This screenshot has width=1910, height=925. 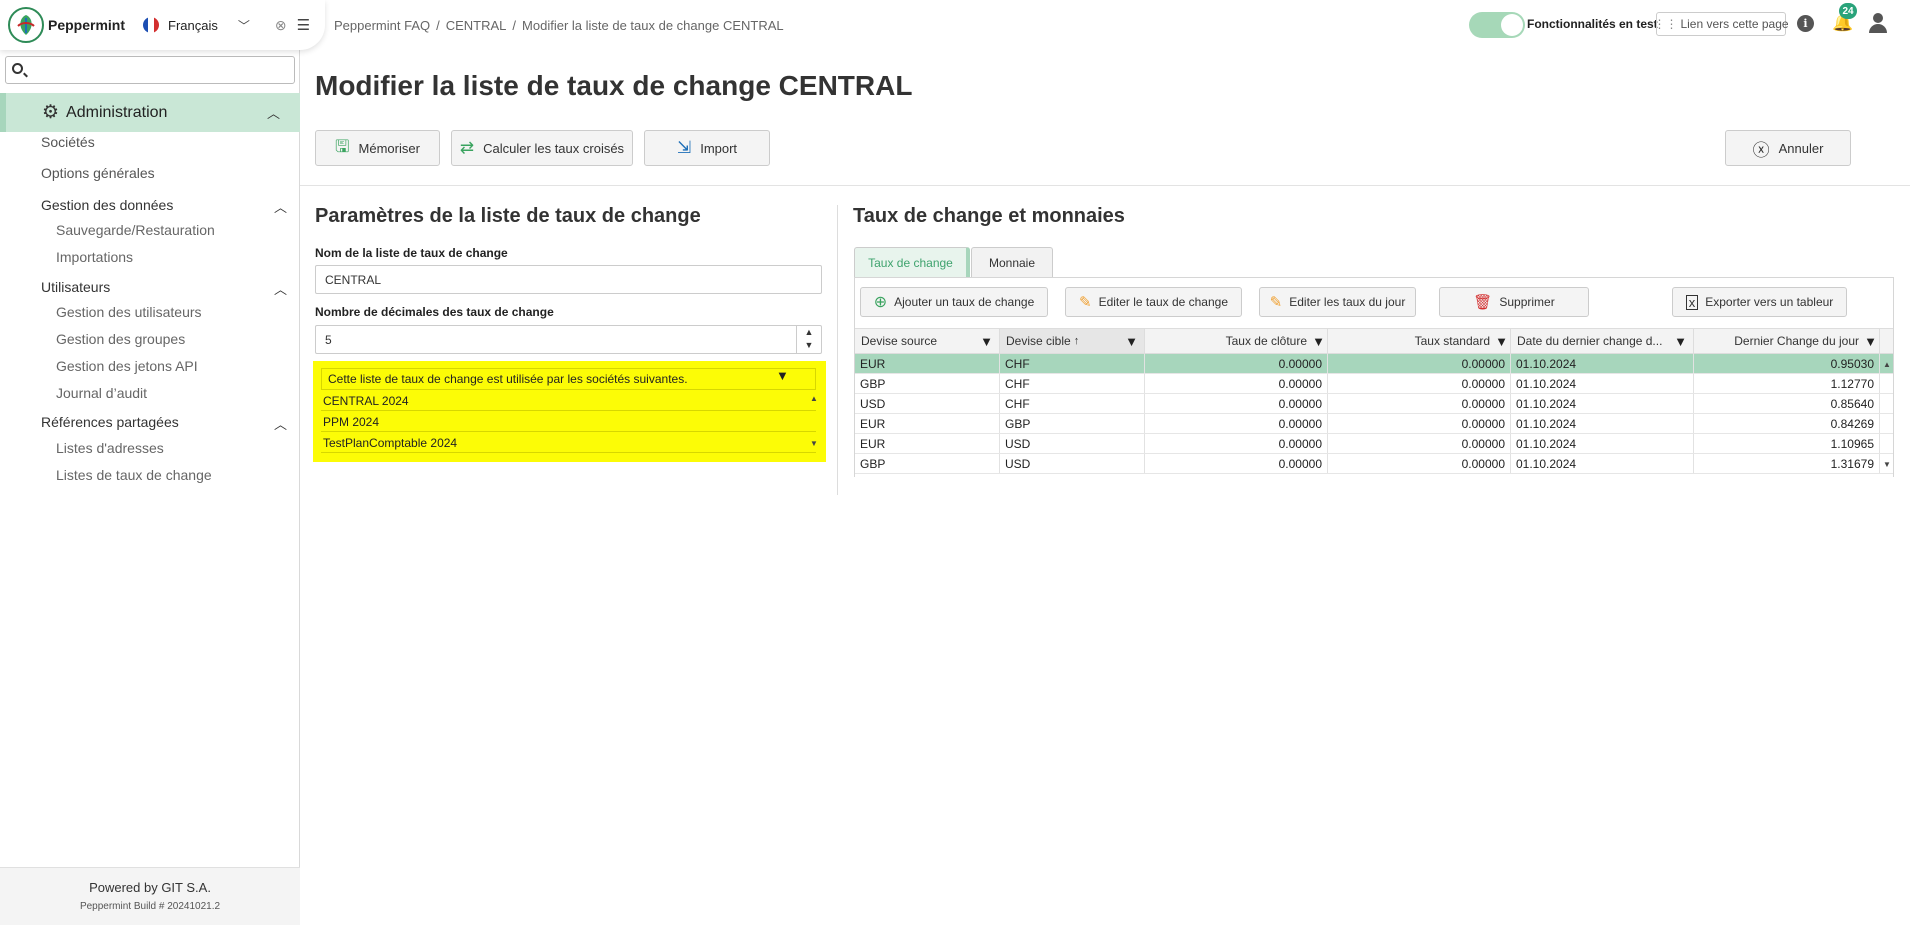 What do you see at coordinates (1787, 403) in the screenshot?
I see `table-cell: 0.85640` at bounding box center [1787, 403].